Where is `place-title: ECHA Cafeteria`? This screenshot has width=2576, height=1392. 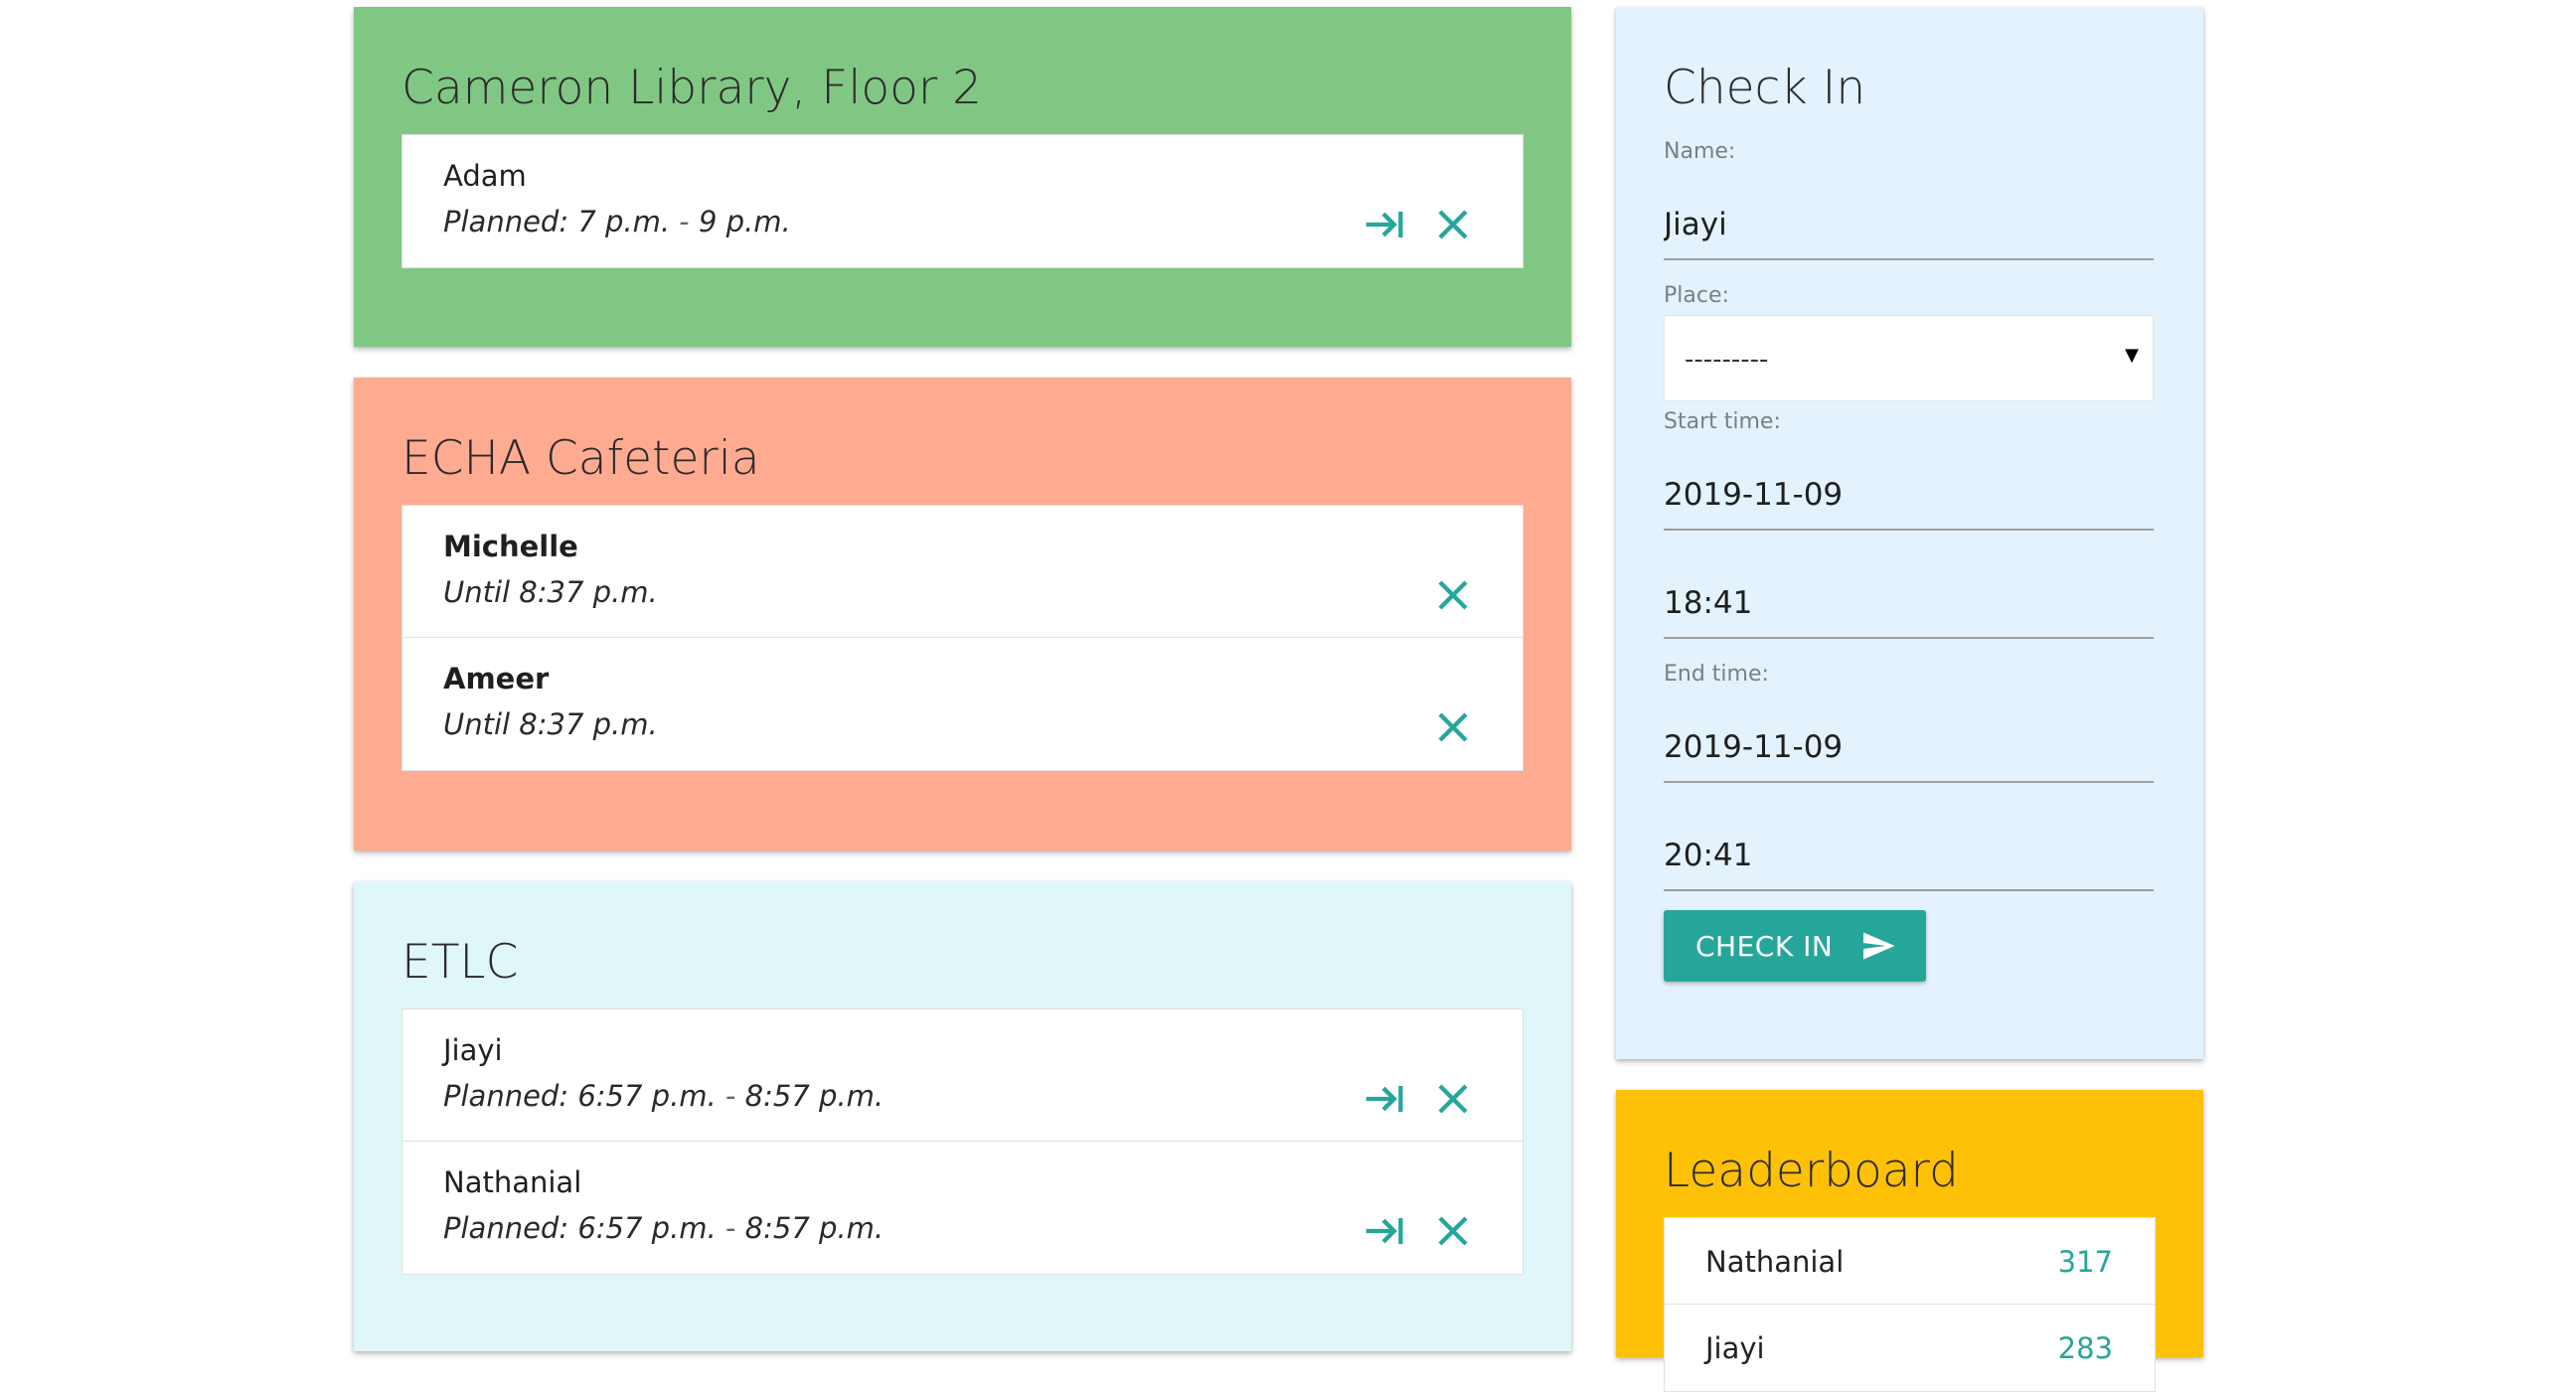
place-title: ECHA Cafeteria is located at coordinates (581, 458).